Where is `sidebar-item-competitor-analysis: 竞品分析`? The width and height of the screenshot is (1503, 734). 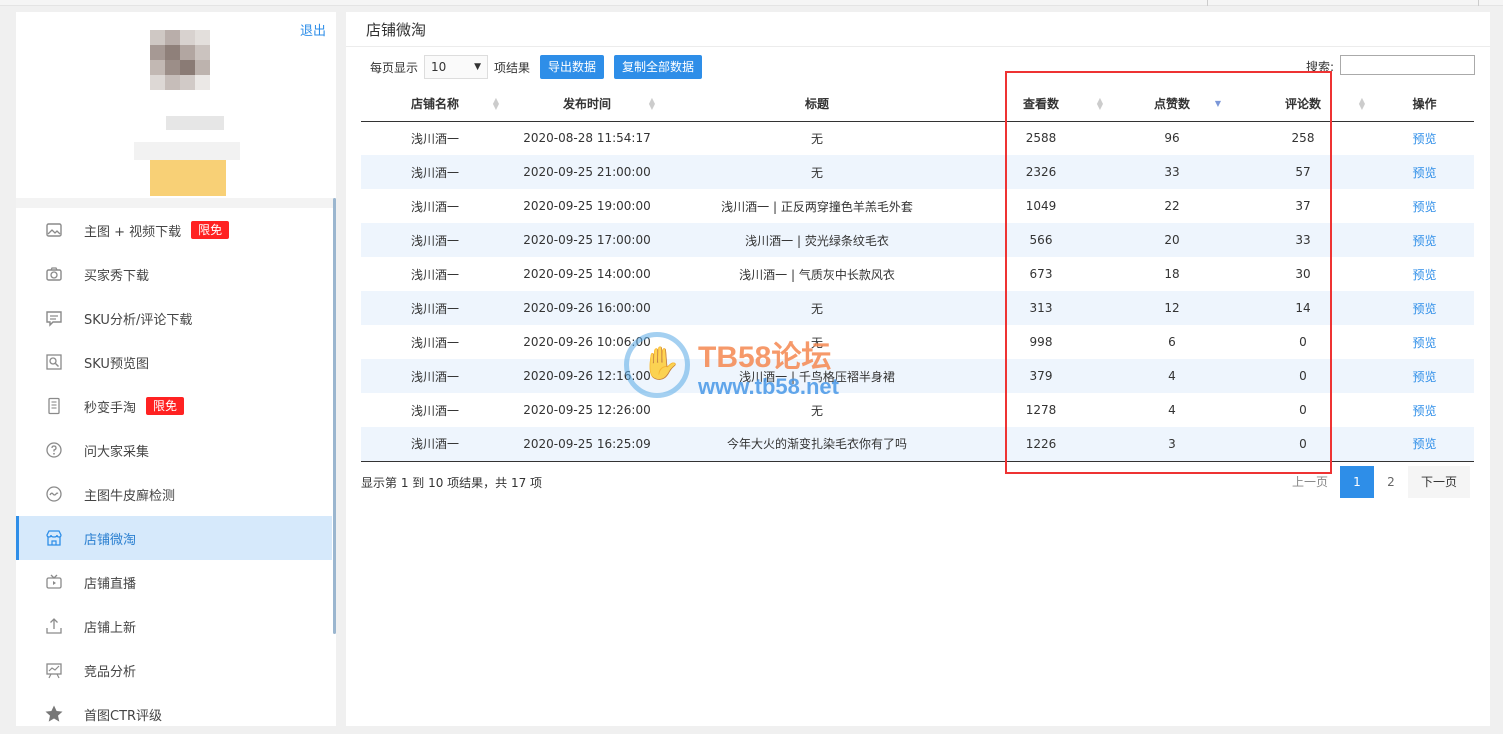 sidebar-item-competitor-analysis: 竞品分析 is located at coordinates (174, 670).